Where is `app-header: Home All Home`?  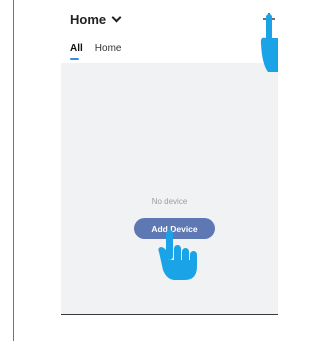
app-header: Home All Home is located at coordinates (169, 31).